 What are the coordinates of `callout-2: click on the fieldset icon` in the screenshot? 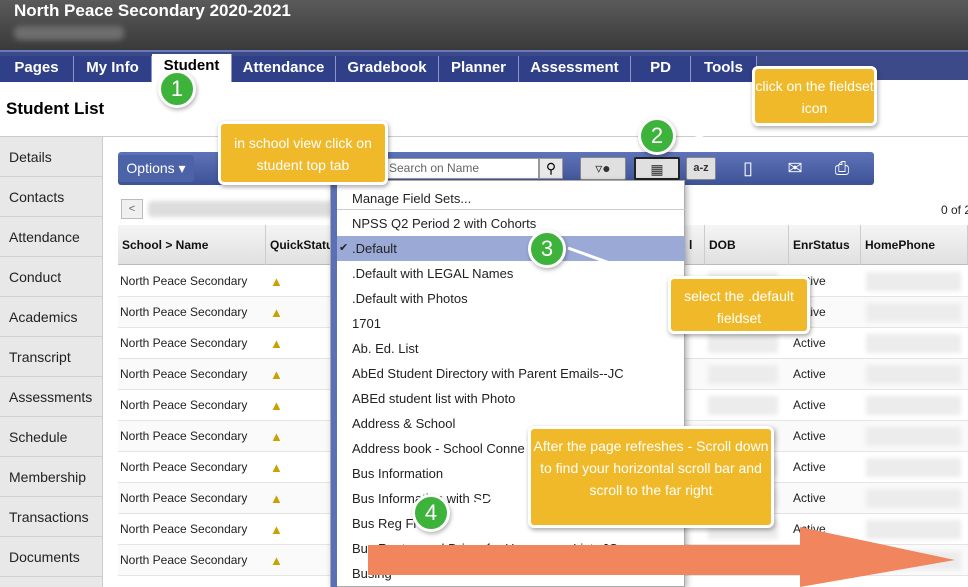 It's located at (814, 96).